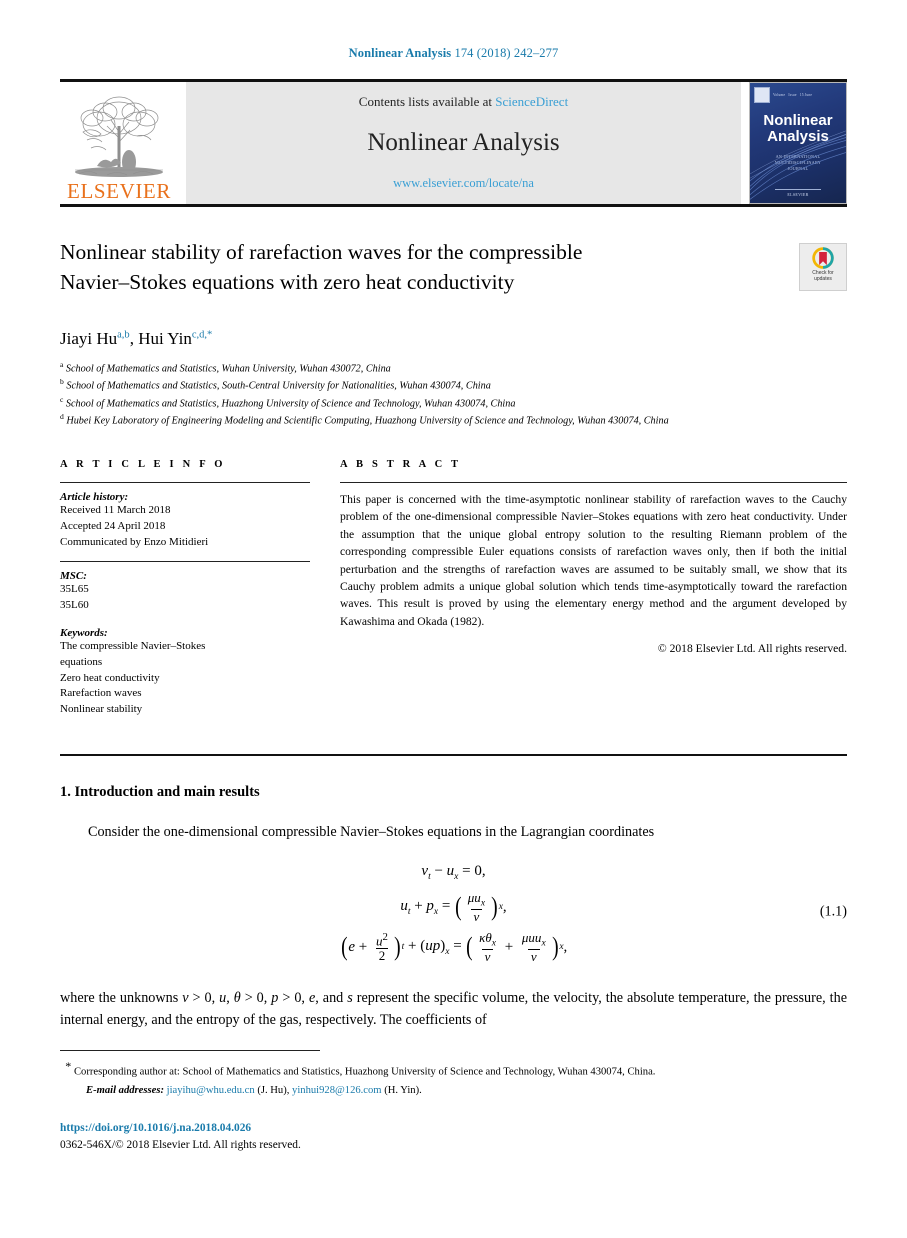  Describe the element at coordinates (211, 1090) in the screenshot. I see `email-link-1: jiayihu@whu.edu.cn` at that location.